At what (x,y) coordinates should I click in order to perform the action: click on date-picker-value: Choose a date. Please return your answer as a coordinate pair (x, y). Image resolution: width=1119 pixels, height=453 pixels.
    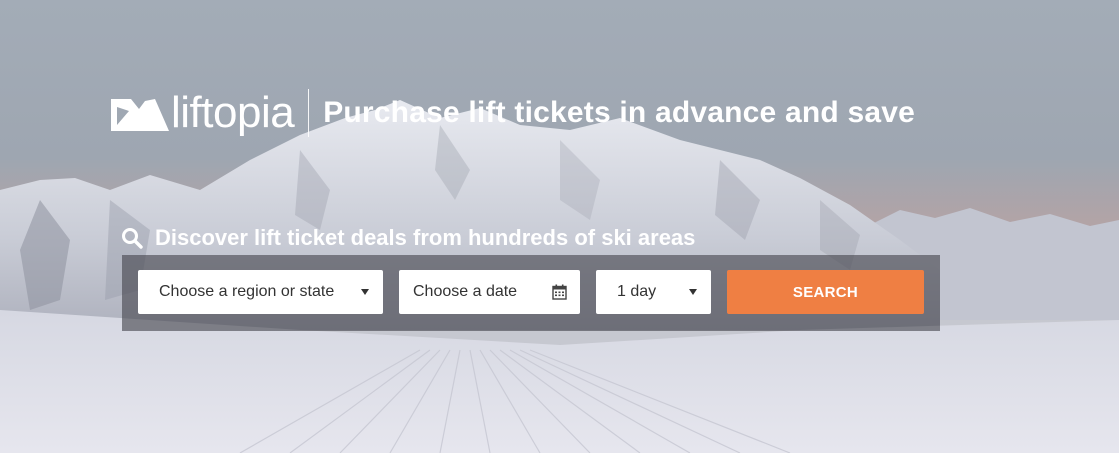
    Looking at the image, I should click on (465, 291).